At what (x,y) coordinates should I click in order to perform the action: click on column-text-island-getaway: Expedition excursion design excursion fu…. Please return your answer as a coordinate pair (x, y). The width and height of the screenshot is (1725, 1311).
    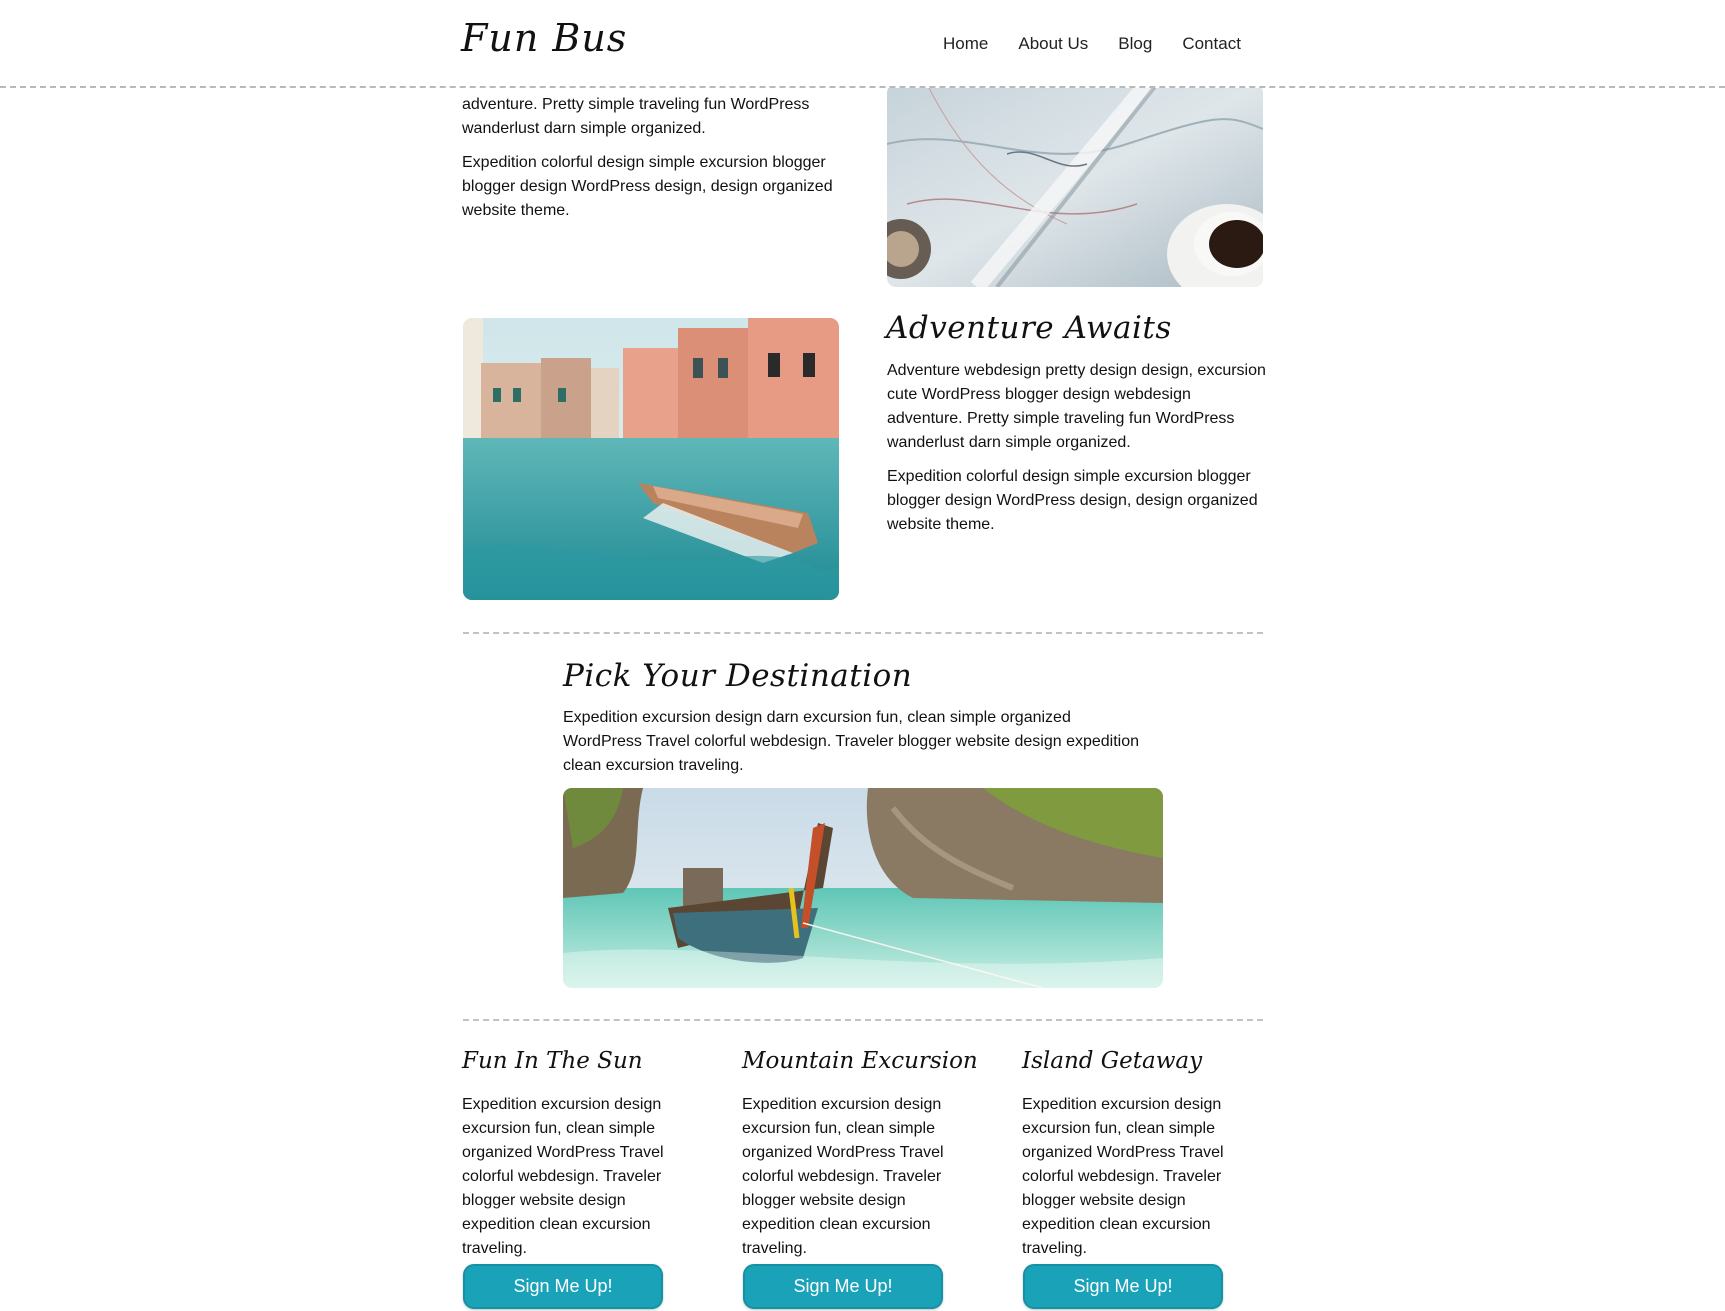
    Looking at the image, I should click on (1123, 1176).